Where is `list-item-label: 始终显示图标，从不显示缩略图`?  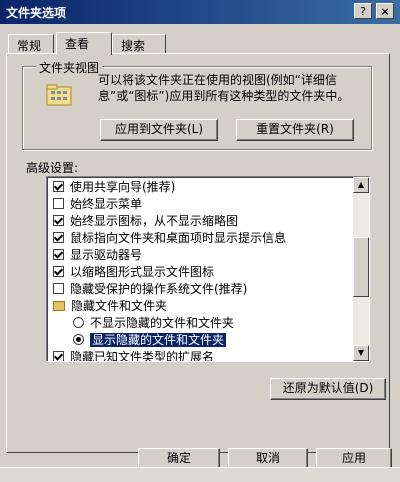 list-item-label: 始终显示图标，从不显示缩略图 is located at coordinates (154, 221).